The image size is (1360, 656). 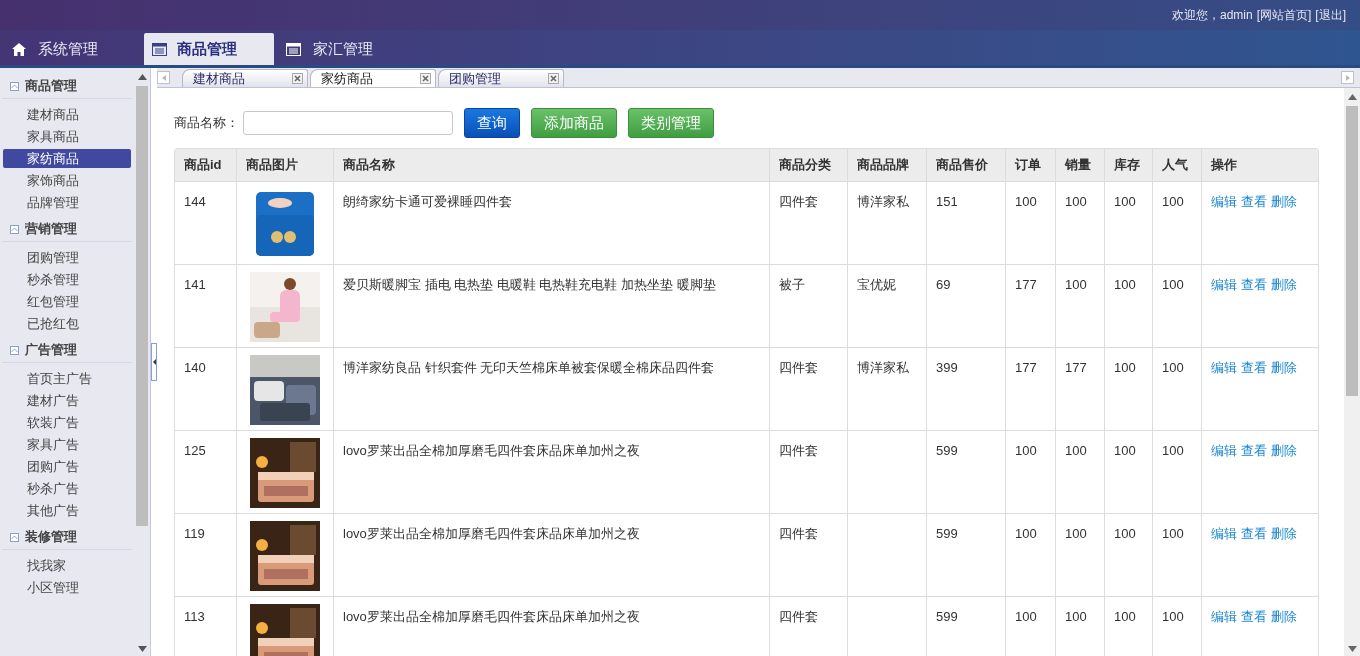 I want to click on sidebar-item: 家具商品, so click(x=67, y=136).